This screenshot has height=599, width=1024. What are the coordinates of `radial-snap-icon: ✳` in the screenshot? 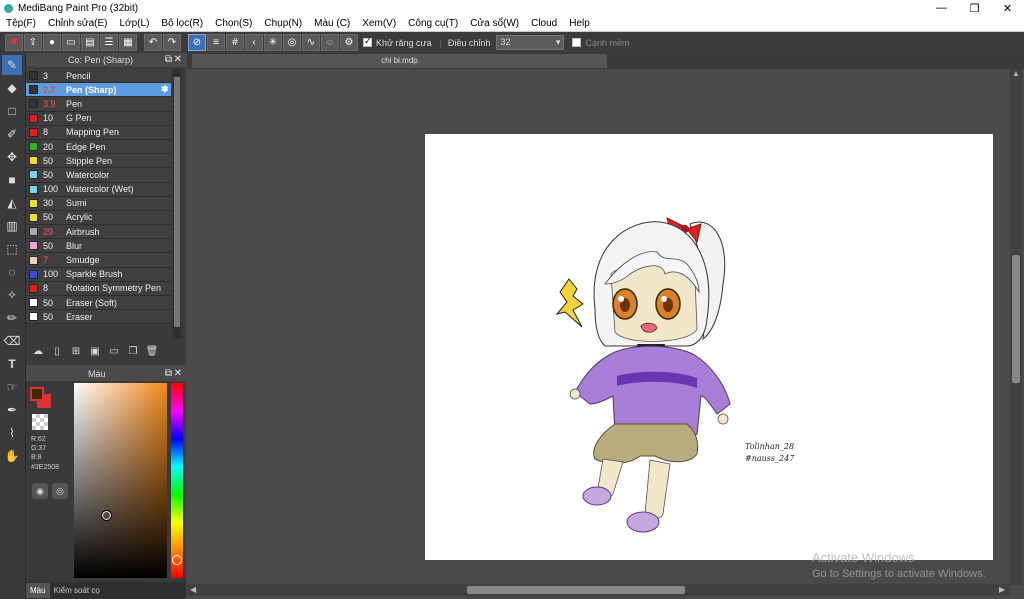 It's located at (273, 42).